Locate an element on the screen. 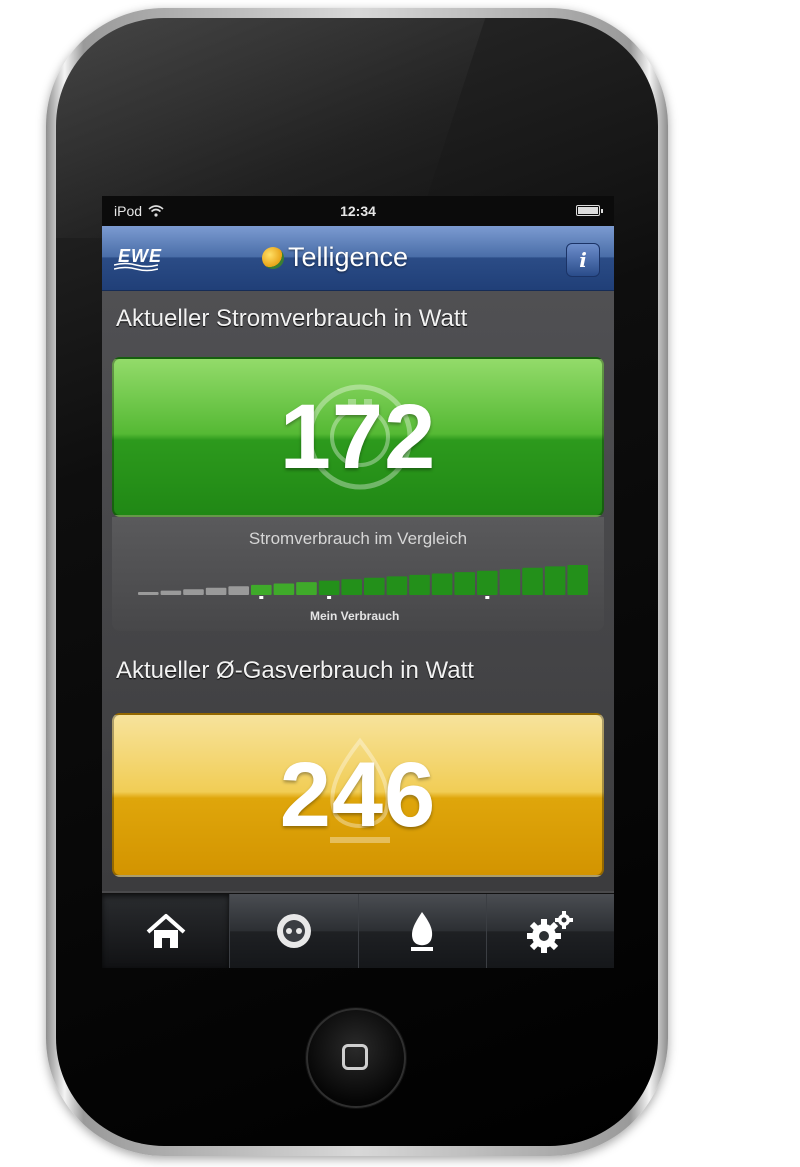  comparison-title: Stromverbrauch im Vergleich is located at coordinates (358, 538).